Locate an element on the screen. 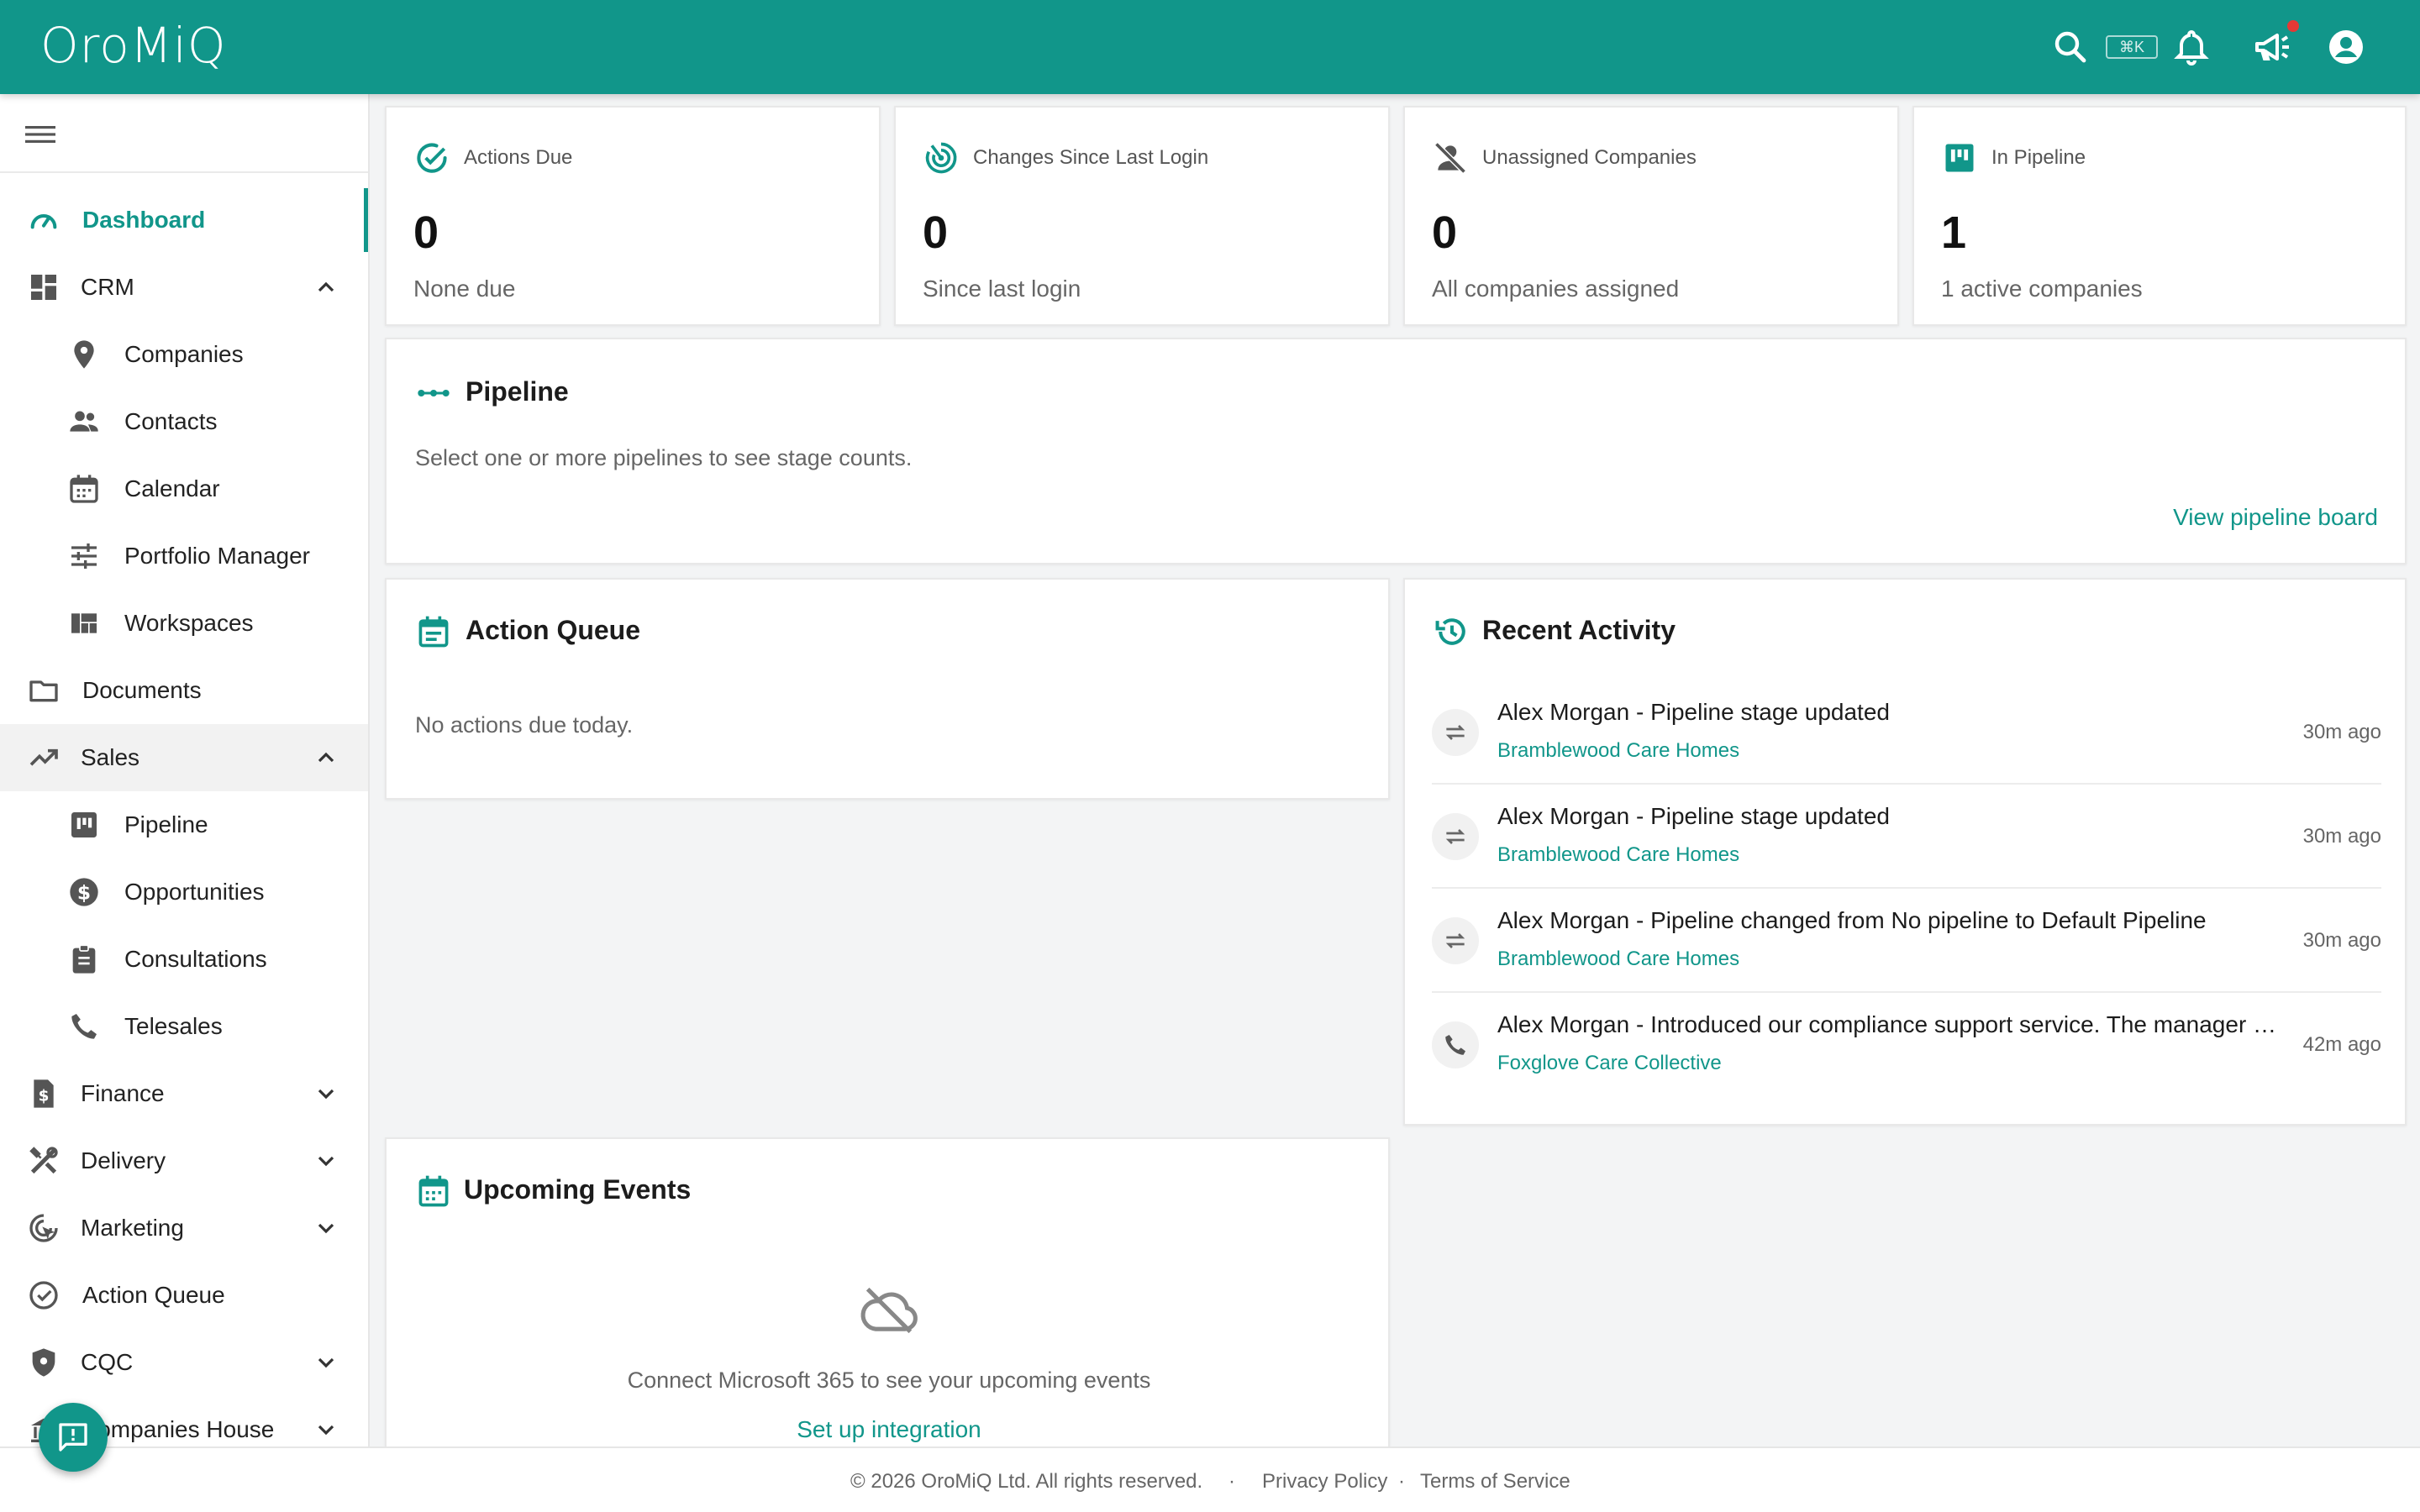 The height and width of the screenshot is (1512, 2420). sidebar-item-delivery: Delivery is located at coordinates (184, 1160).